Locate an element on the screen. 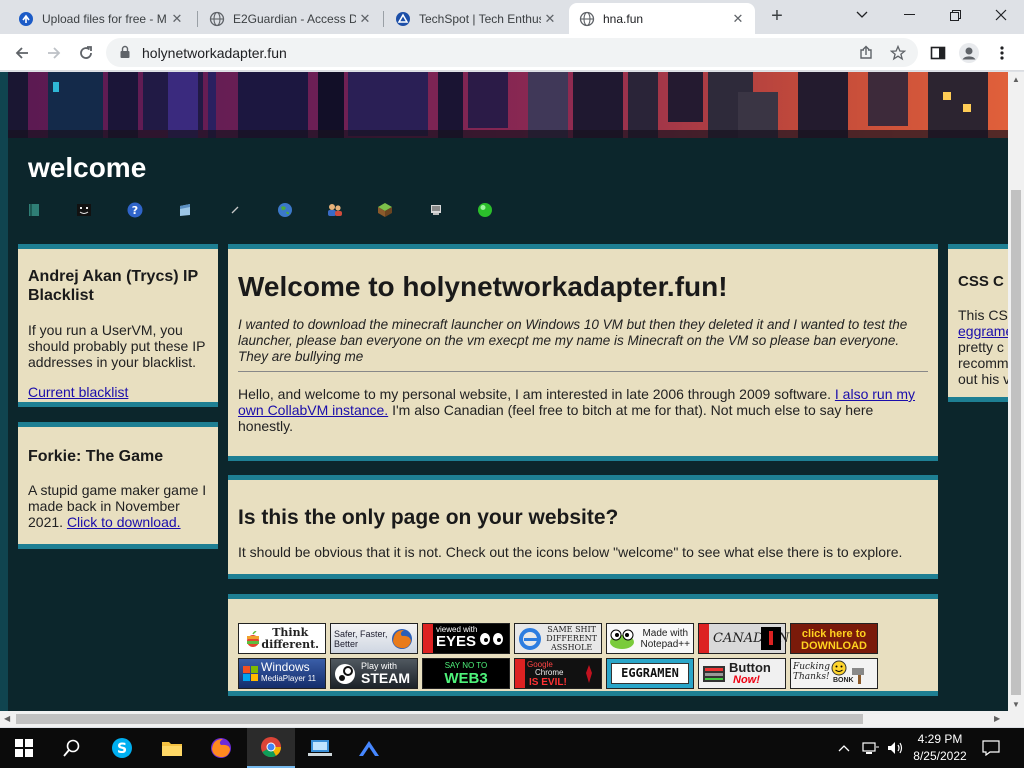 This screenshot has height=768, width=1024. scroll-down-icon: ▼ is located at coordinates (1016, 704).